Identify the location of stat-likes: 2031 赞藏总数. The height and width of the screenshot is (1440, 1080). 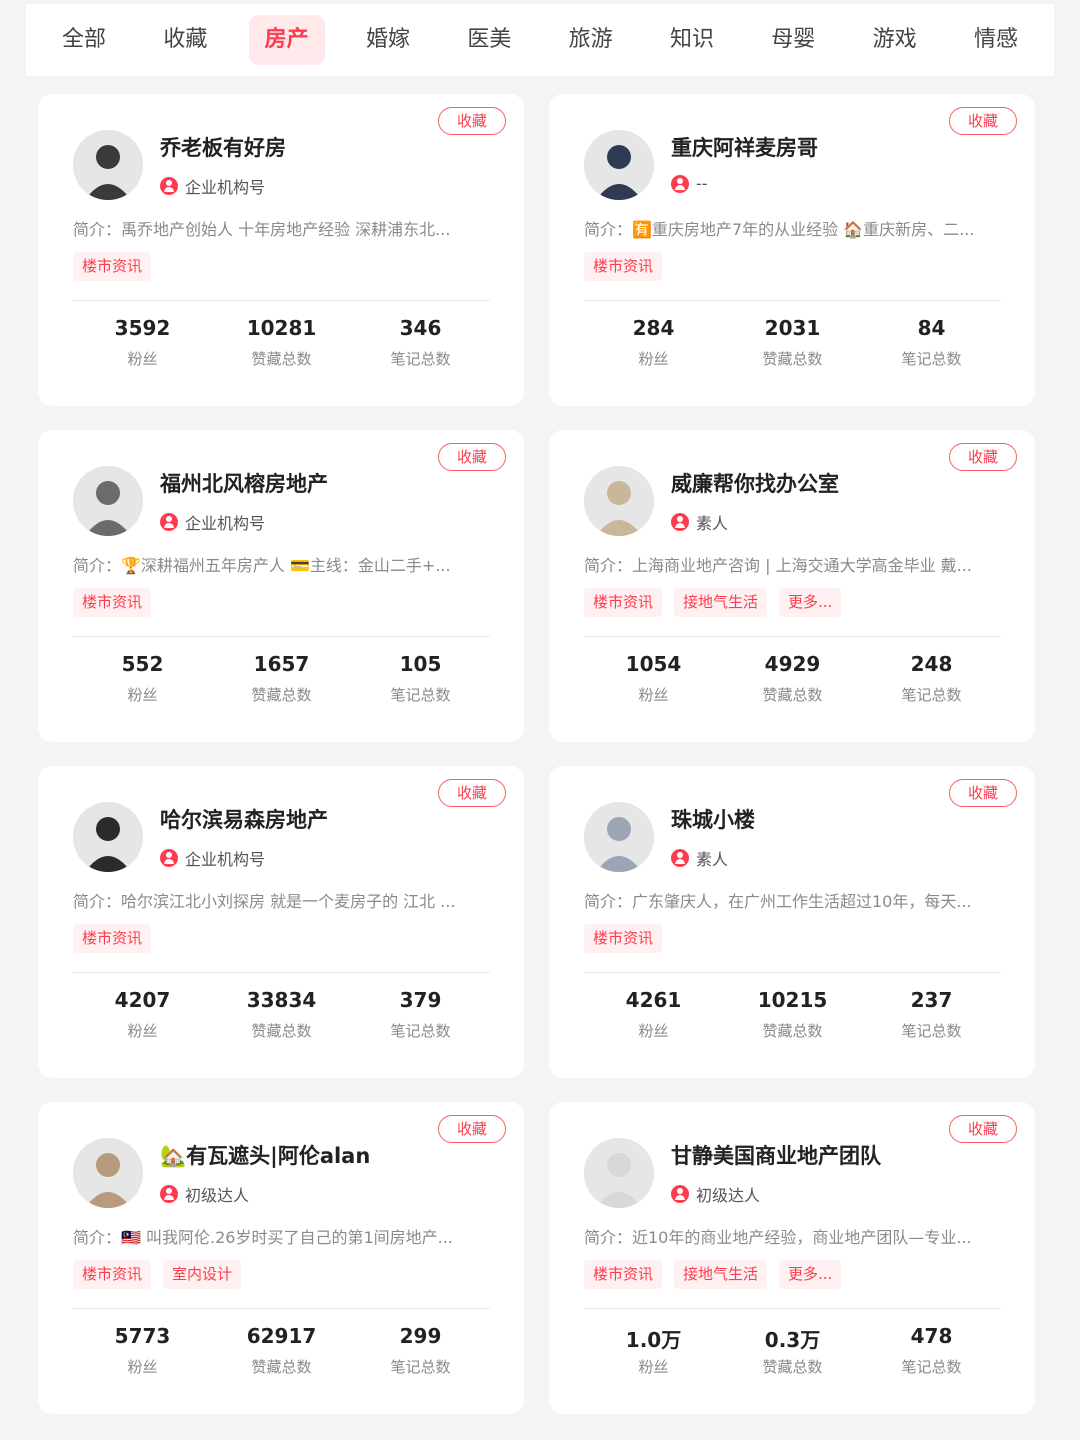
(792, 342).